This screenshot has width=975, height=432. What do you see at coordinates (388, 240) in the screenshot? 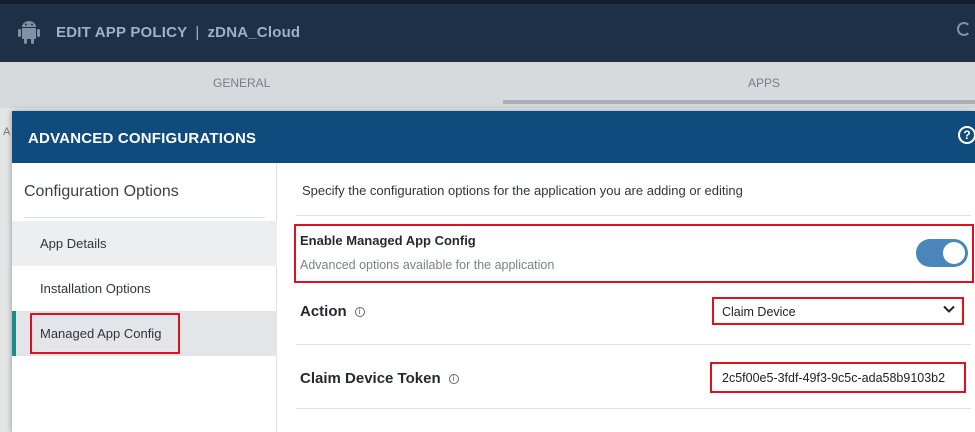
I see `managed-app-config-label: Enable Managed App Config` at bounding box center [388, 240].